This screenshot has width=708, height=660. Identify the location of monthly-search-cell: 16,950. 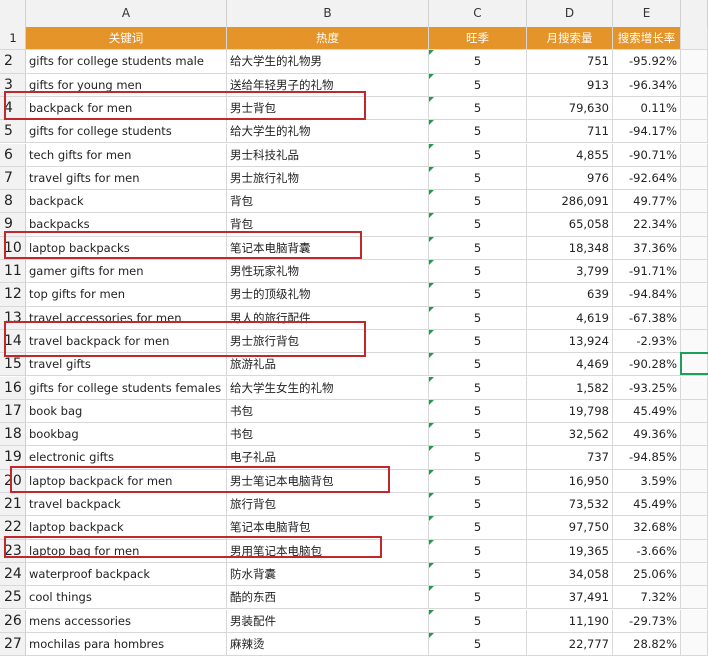
(570, 480).